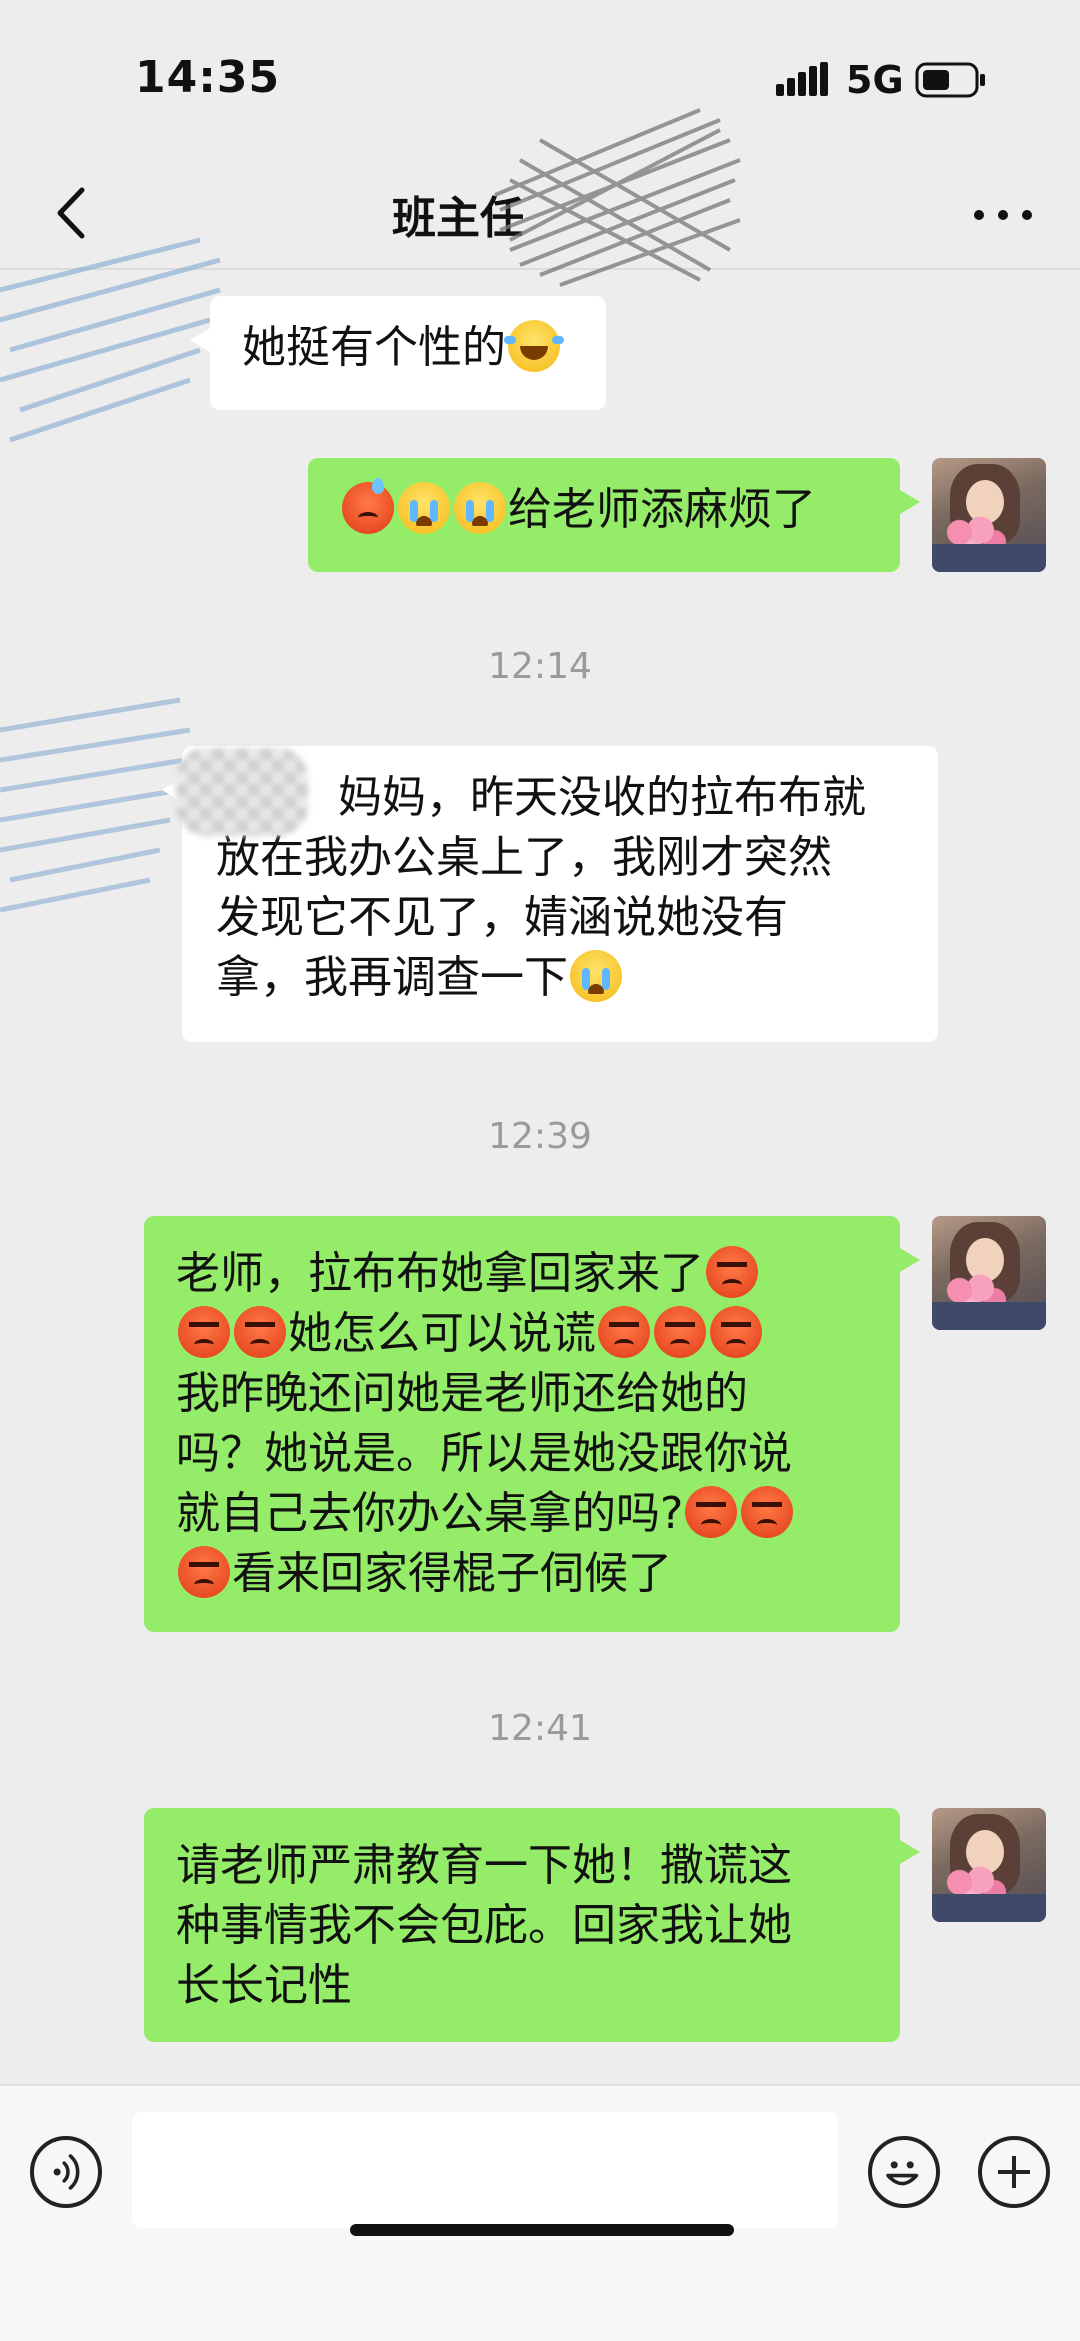  What do you see at coordinates (662, 509) in the screenshot?
I see `message-text: 给老师添麻烦了` at bounding box center [662, 509].